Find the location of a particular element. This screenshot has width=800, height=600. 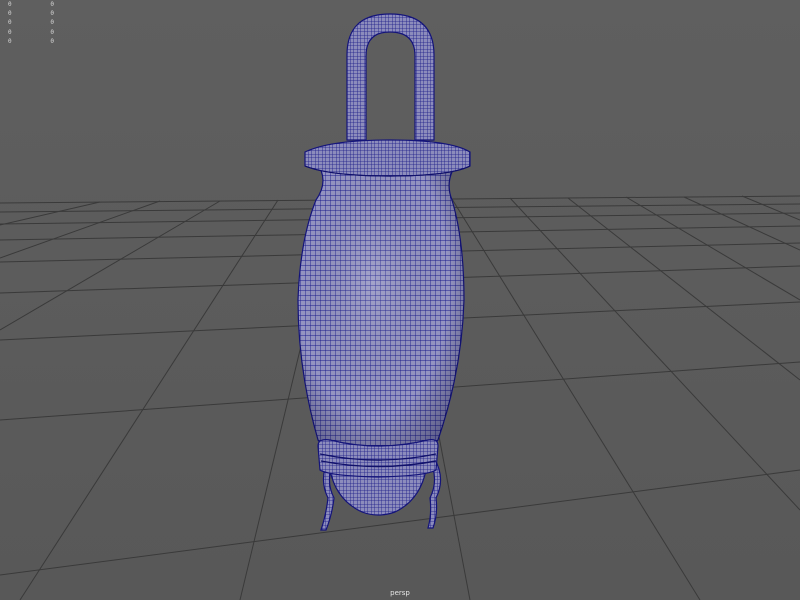

hud-stats: 0 0 0 0 0 0 0 0 0 0 is located at coordinates (31, 23).